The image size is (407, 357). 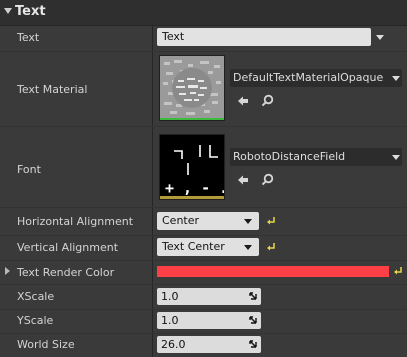 I want to click on vertical-alignment-value: Text Center, so click(x=193, y=246).